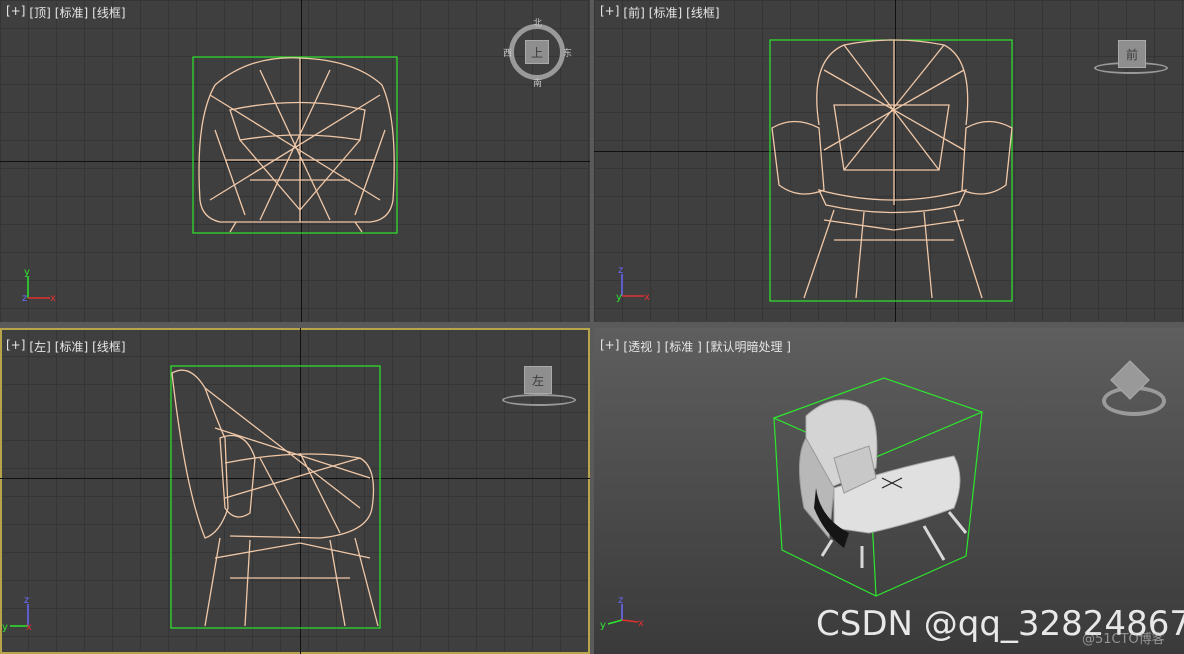 The image size is (1184, 654). What do you see at coordinates (1123, 639) in the screenshot?
I see `watermark-faint: @51CTO博客` at bounding box center [1123, 639].